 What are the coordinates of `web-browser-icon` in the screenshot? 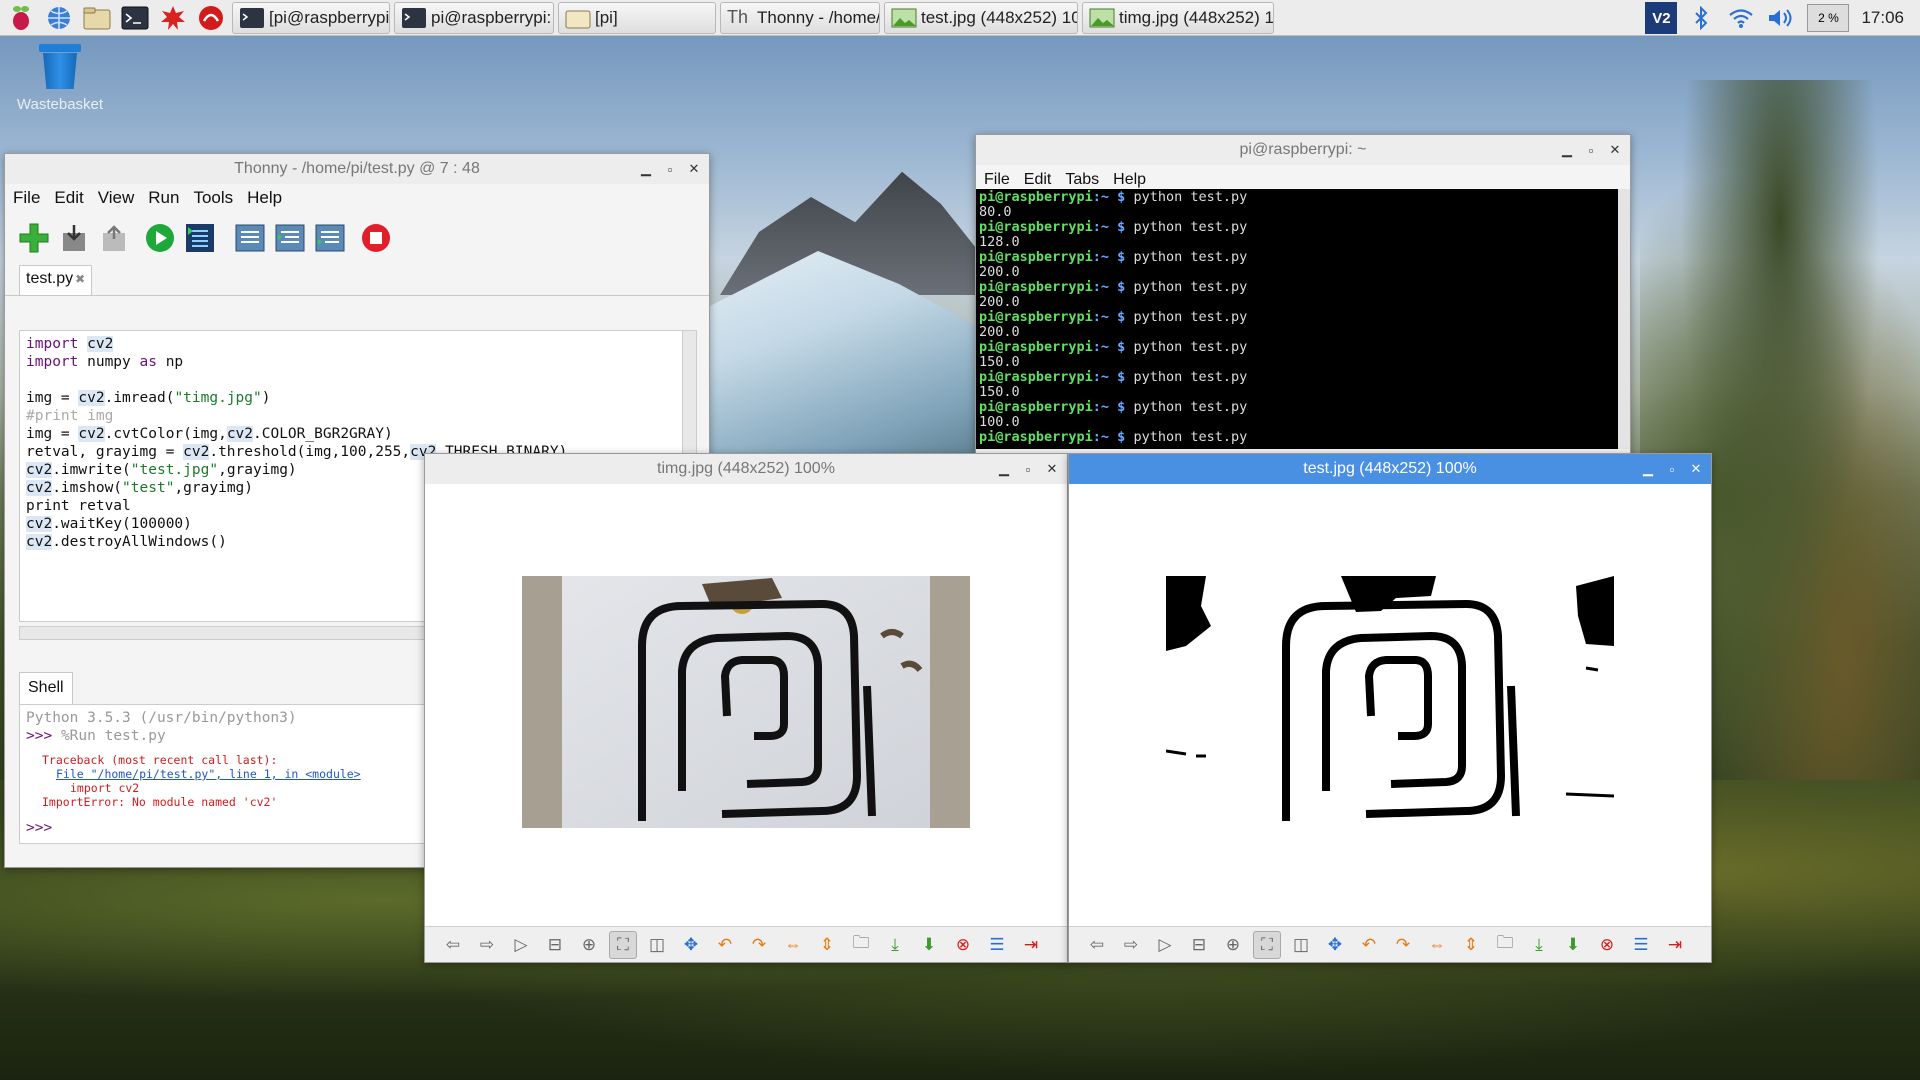 It's located at (59, 18).